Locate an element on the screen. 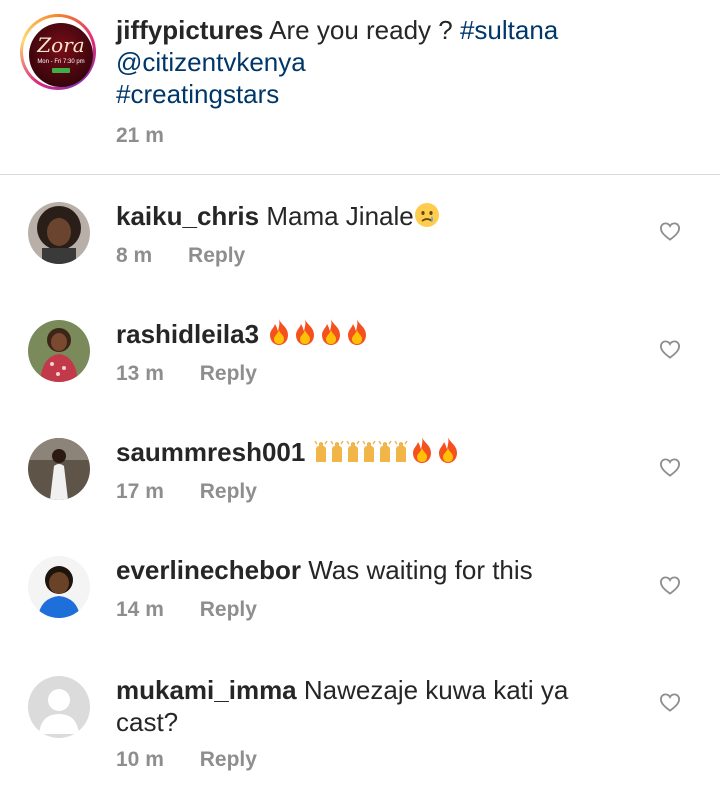  comment-timestamp: 10 m is located at coordinates (140, 759).